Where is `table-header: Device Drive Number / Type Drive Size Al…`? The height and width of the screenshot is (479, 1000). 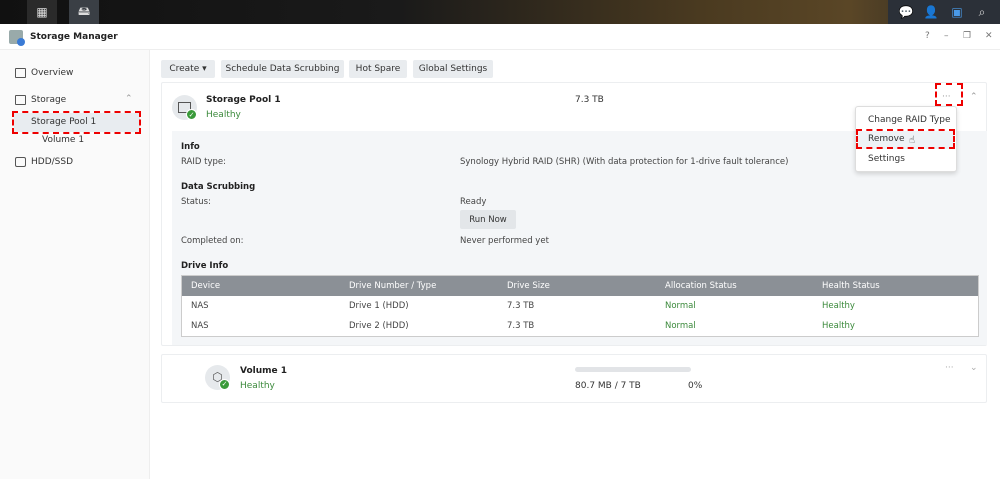 table-header: Device Drive Number / Type Drive Size Al… is located at coordinates (580, 286).